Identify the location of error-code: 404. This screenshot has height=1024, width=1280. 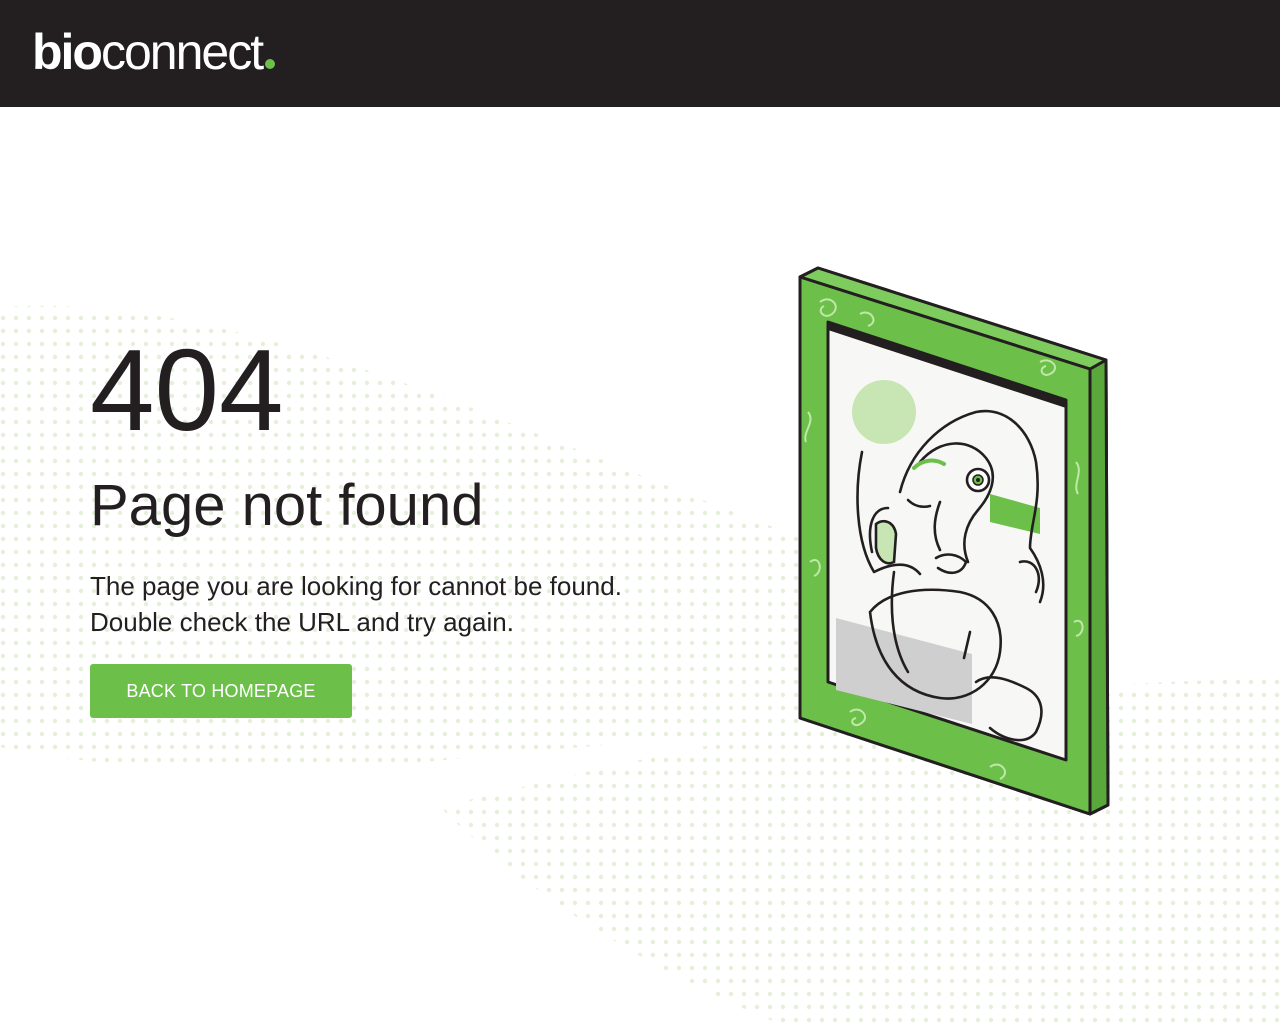
(187, 390).